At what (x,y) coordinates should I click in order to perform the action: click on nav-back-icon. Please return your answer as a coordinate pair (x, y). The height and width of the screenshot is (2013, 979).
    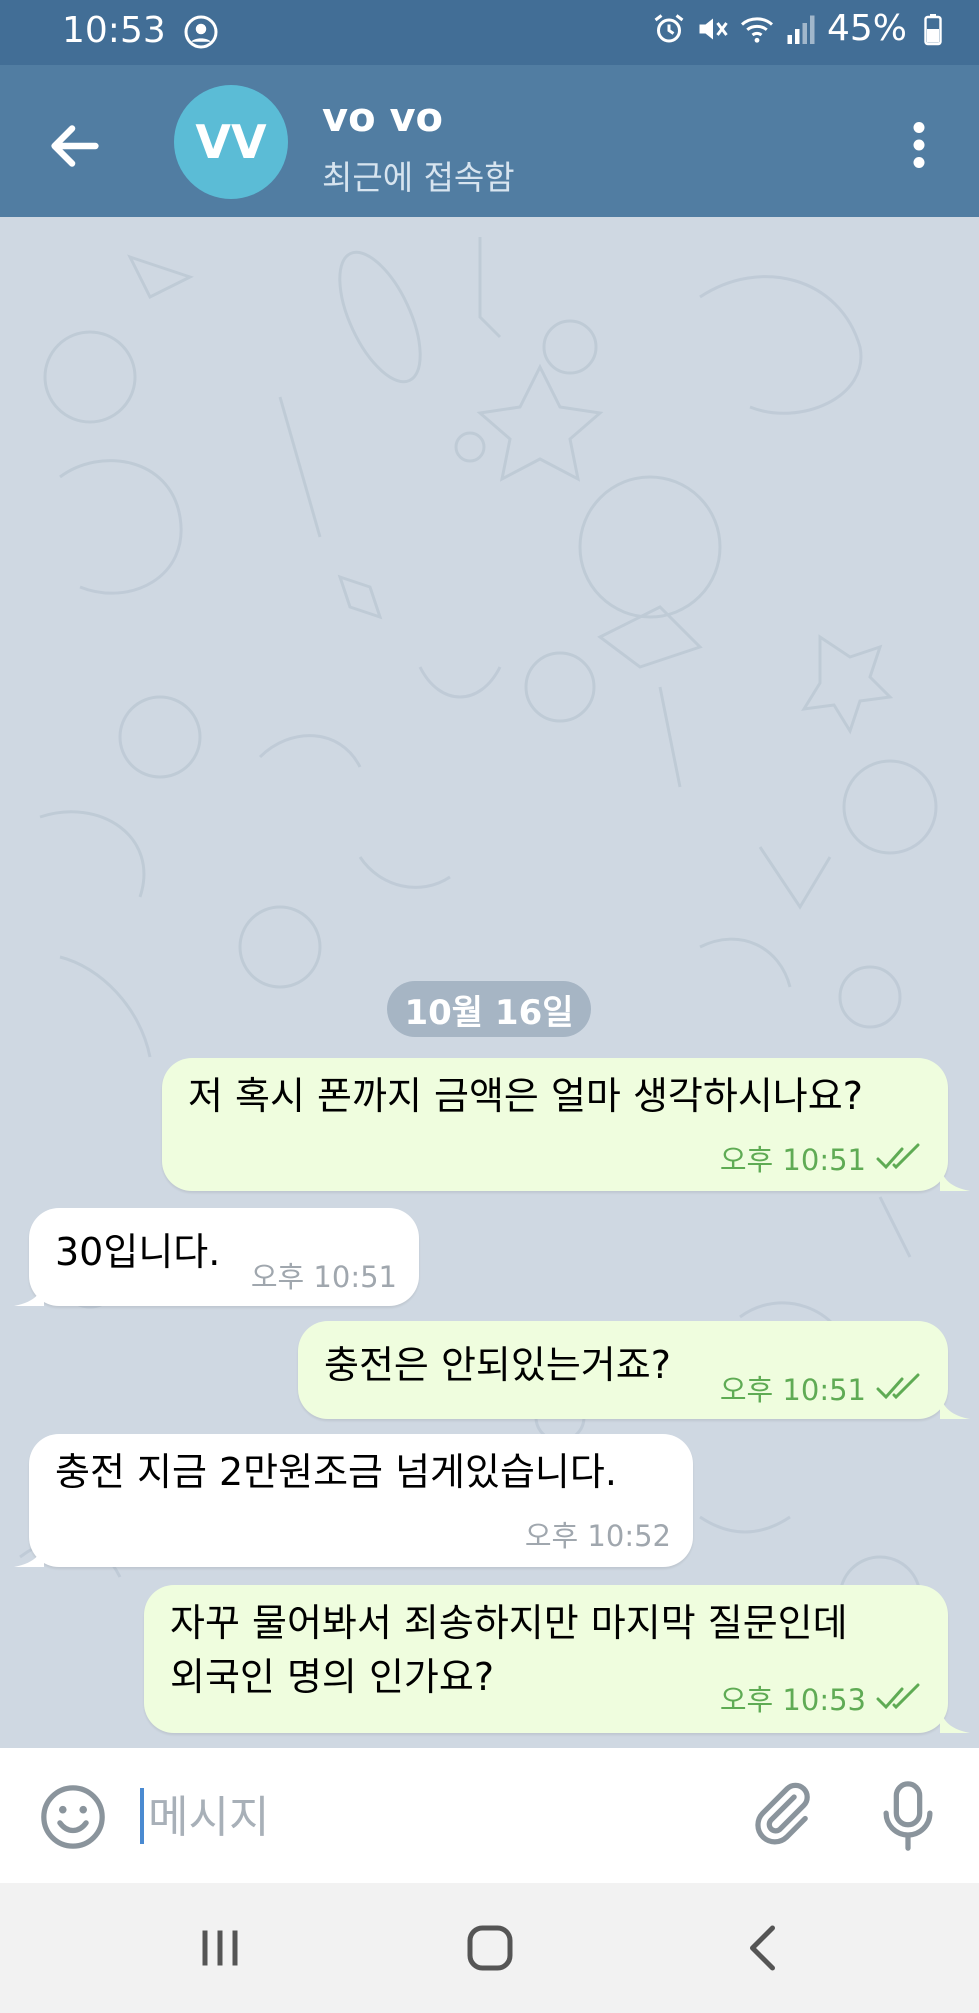
    Looking at the image, I should click on (765, 1948).